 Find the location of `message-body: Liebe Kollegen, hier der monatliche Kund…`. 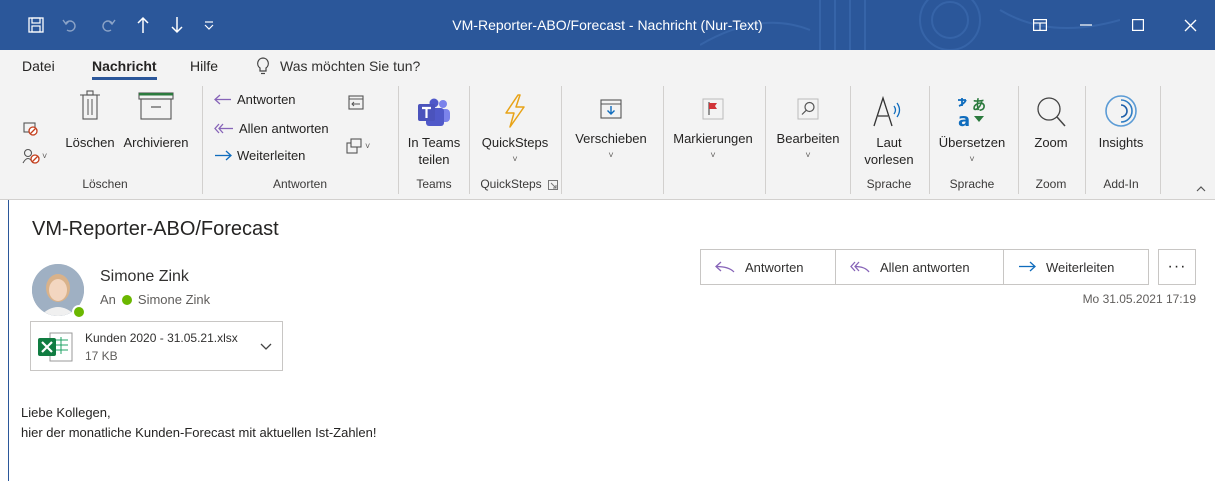

message-body: Liebe Kollegen, hier der monatliche Kund… is located at coordinates (199, 423).